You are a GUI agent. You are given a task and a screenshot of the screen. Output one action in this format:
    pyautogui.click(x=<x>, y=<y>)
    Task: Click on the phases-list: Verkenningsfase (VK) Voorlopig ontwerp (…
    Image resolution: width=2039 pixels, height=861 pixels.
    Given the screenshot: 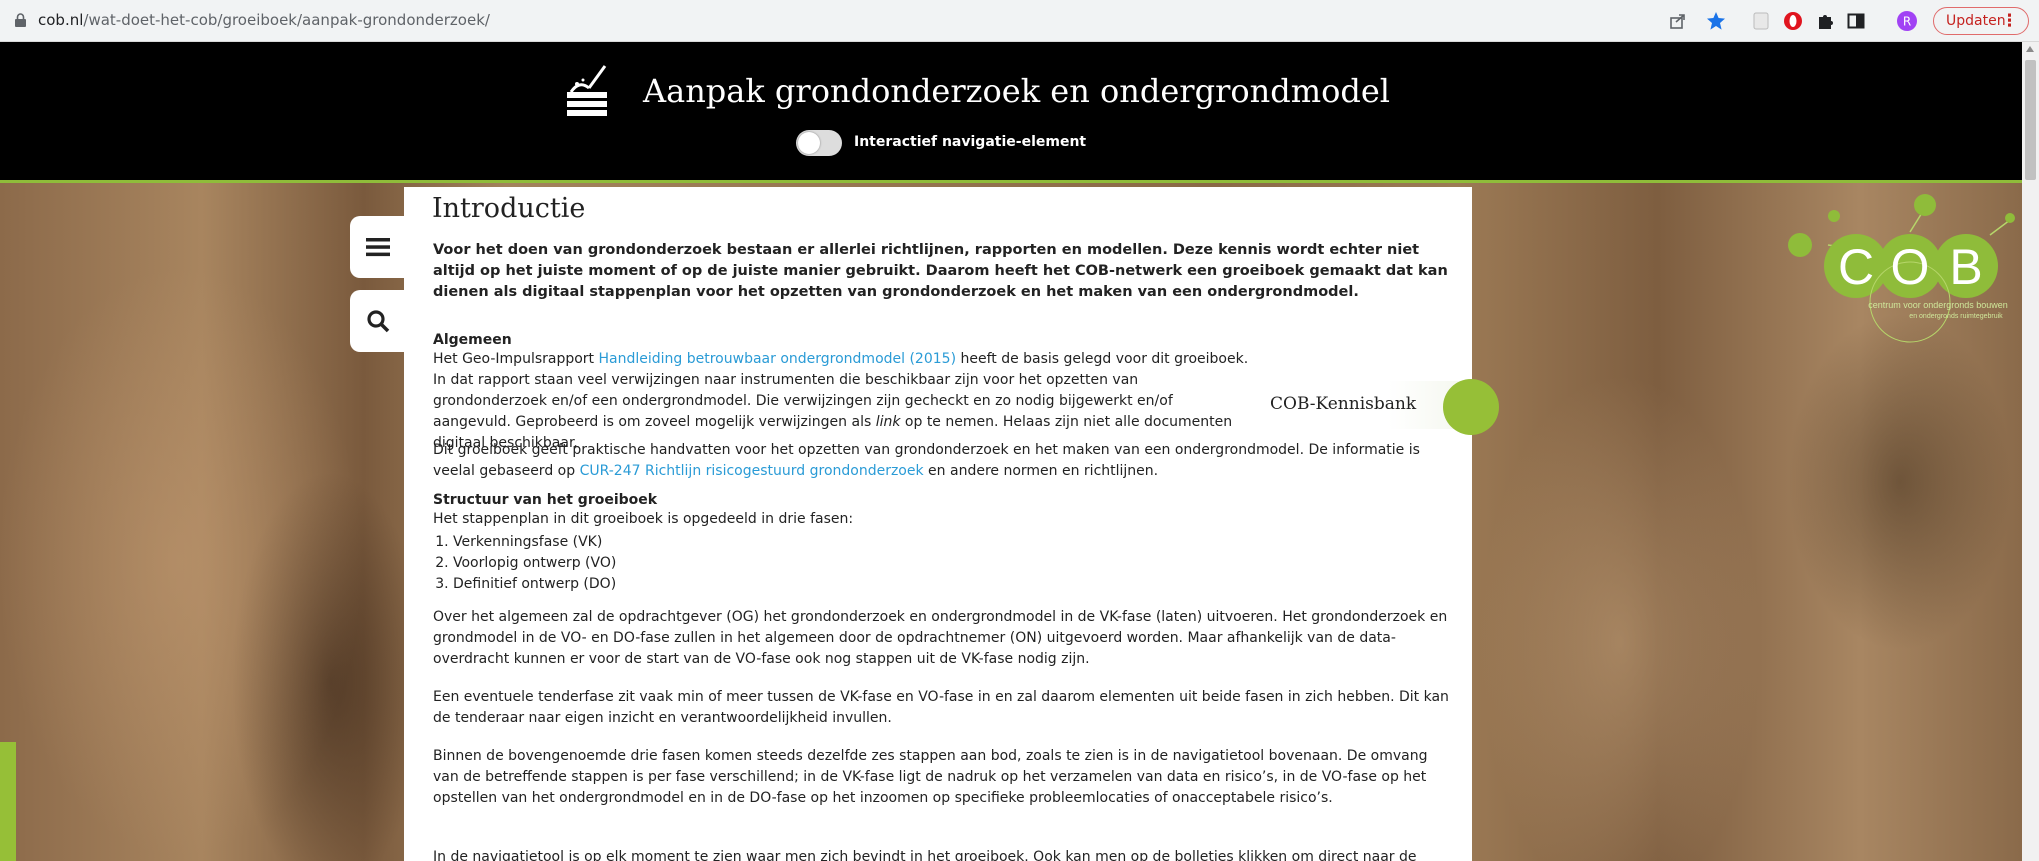 What is the action you would take?
    pyautogui.click(x=945, y=563)
    